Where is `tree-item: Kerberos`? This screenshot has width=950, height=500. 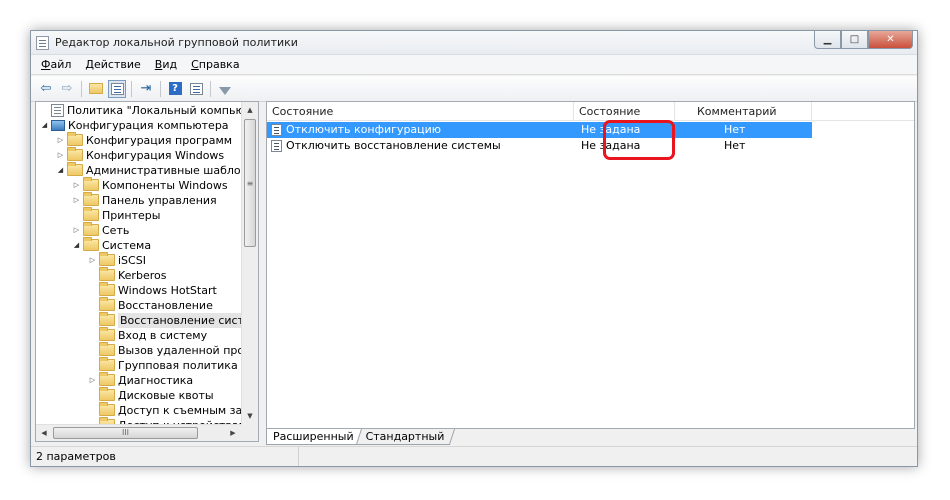
tree-item: Kerberos is located at coordinates (101, 275).